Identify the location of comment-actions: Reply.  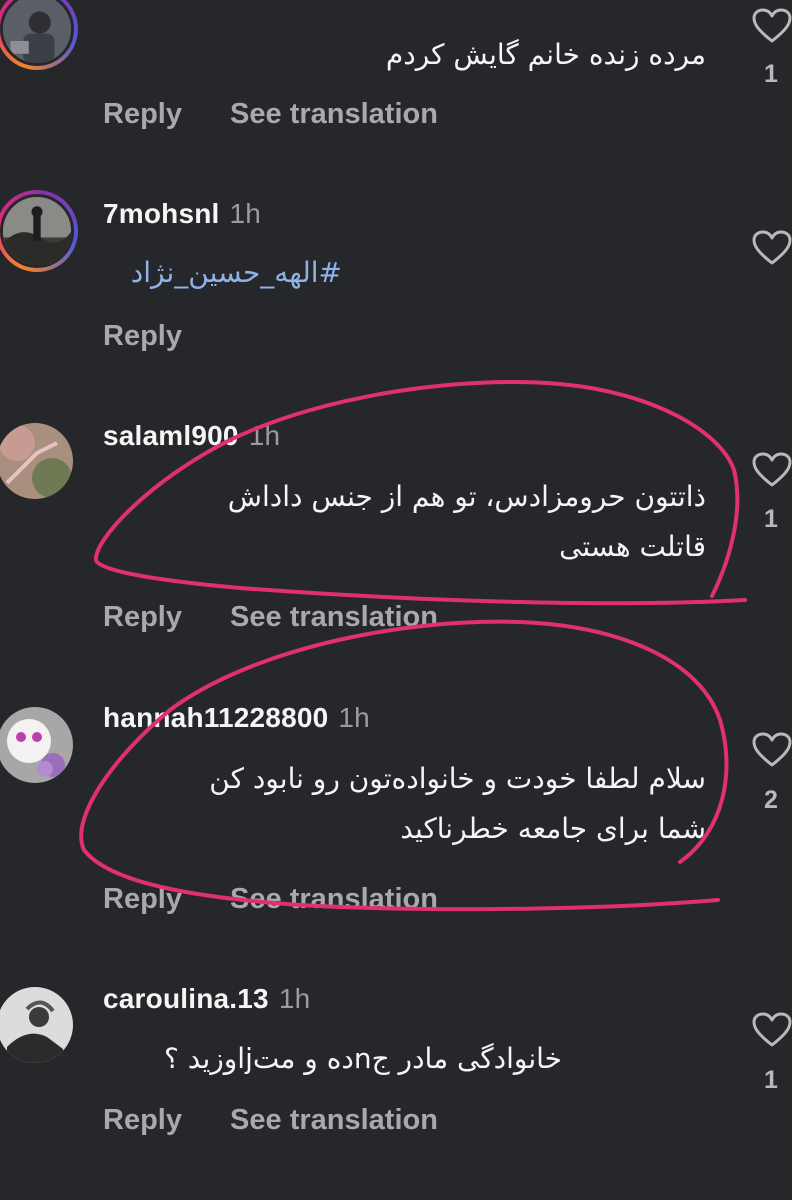
(142, 336).